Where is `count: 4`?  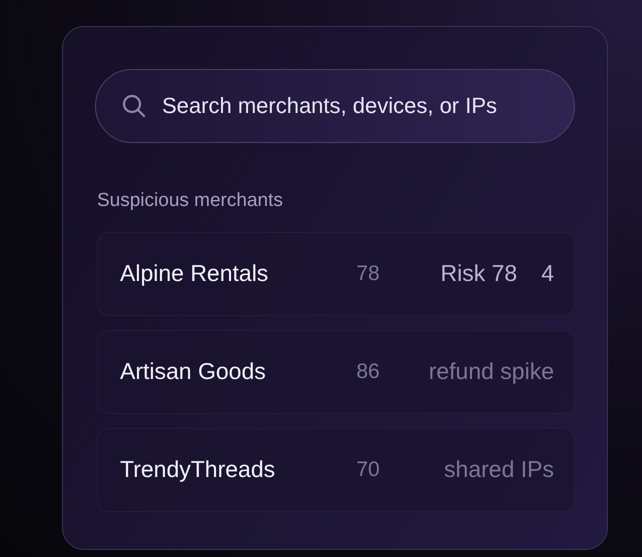 count: 4 is located at coordinates (547, 273).